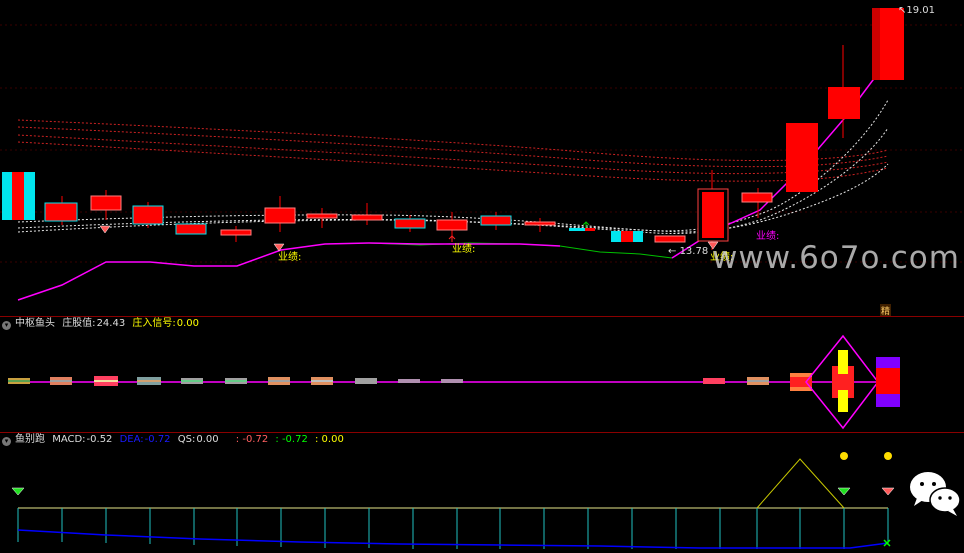  Describe the element at coordinates (836, 258) in the screenshot. I see `watermark: www.6o7o.com` at that location.